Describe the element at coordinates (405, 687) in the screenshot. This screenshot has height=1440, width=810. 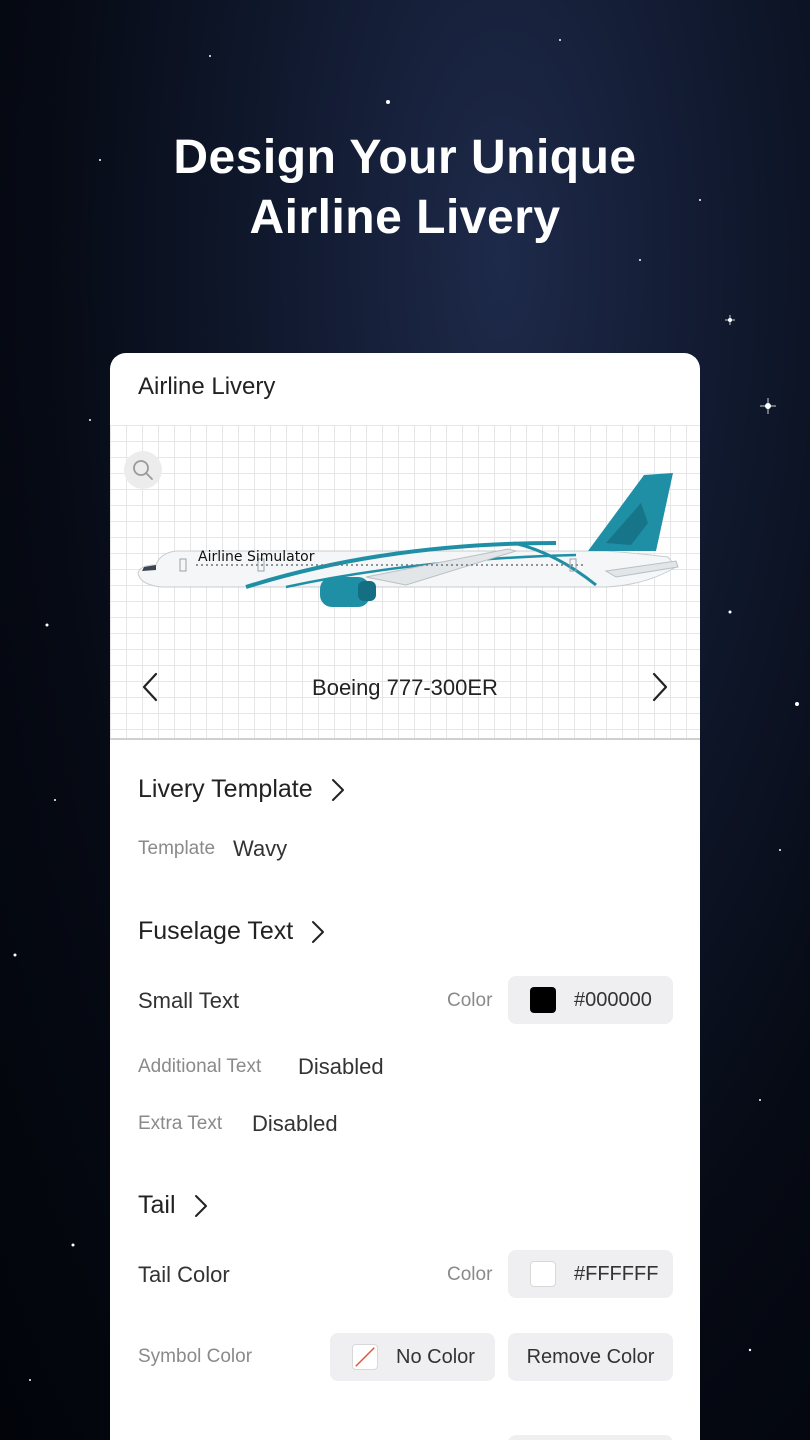
I see `aircraft-model-name: Boeing 777-300ER` at that location.